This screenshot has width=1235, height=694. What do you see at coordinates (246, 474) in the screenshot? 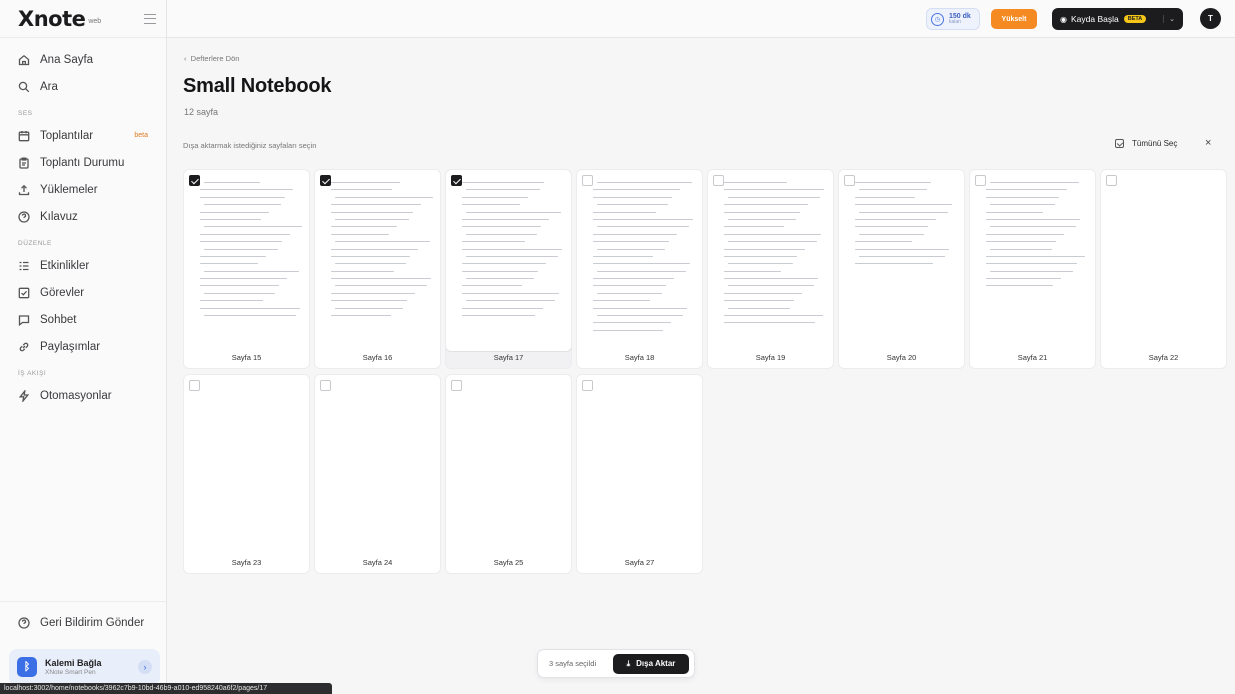
I see `page-card: Sayfa 23` at bounding box center [246, 474].